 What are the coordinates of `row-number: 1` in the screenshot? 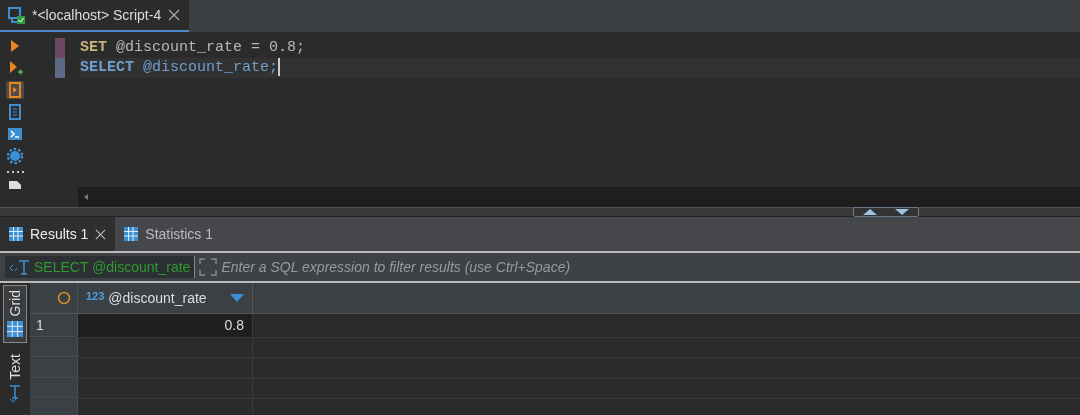 It's located at (54, 325).